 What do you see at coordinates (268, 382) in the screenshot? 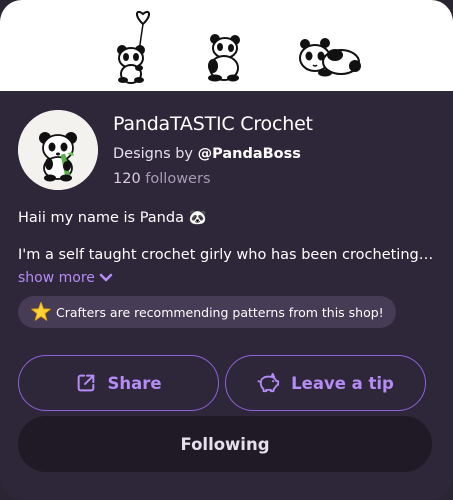
I see `piggy-bank-icon` at bounding box center [268, 382].